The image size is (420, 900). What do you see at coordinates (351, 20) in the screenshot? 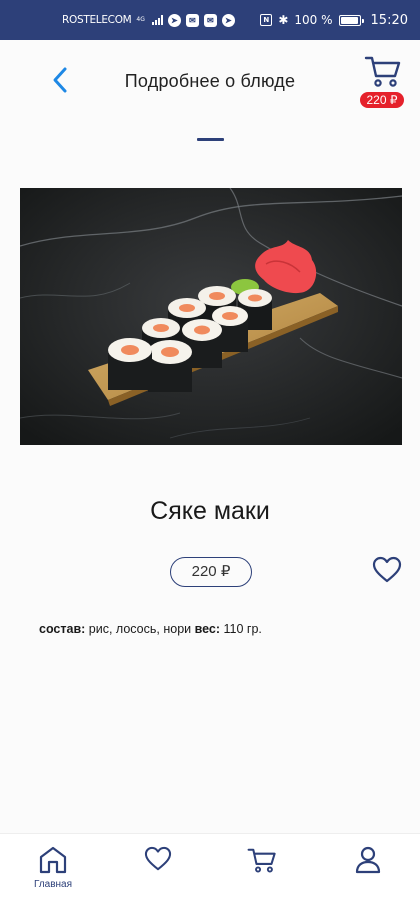
I see `battery-icon` at bounding box center [351, 20].